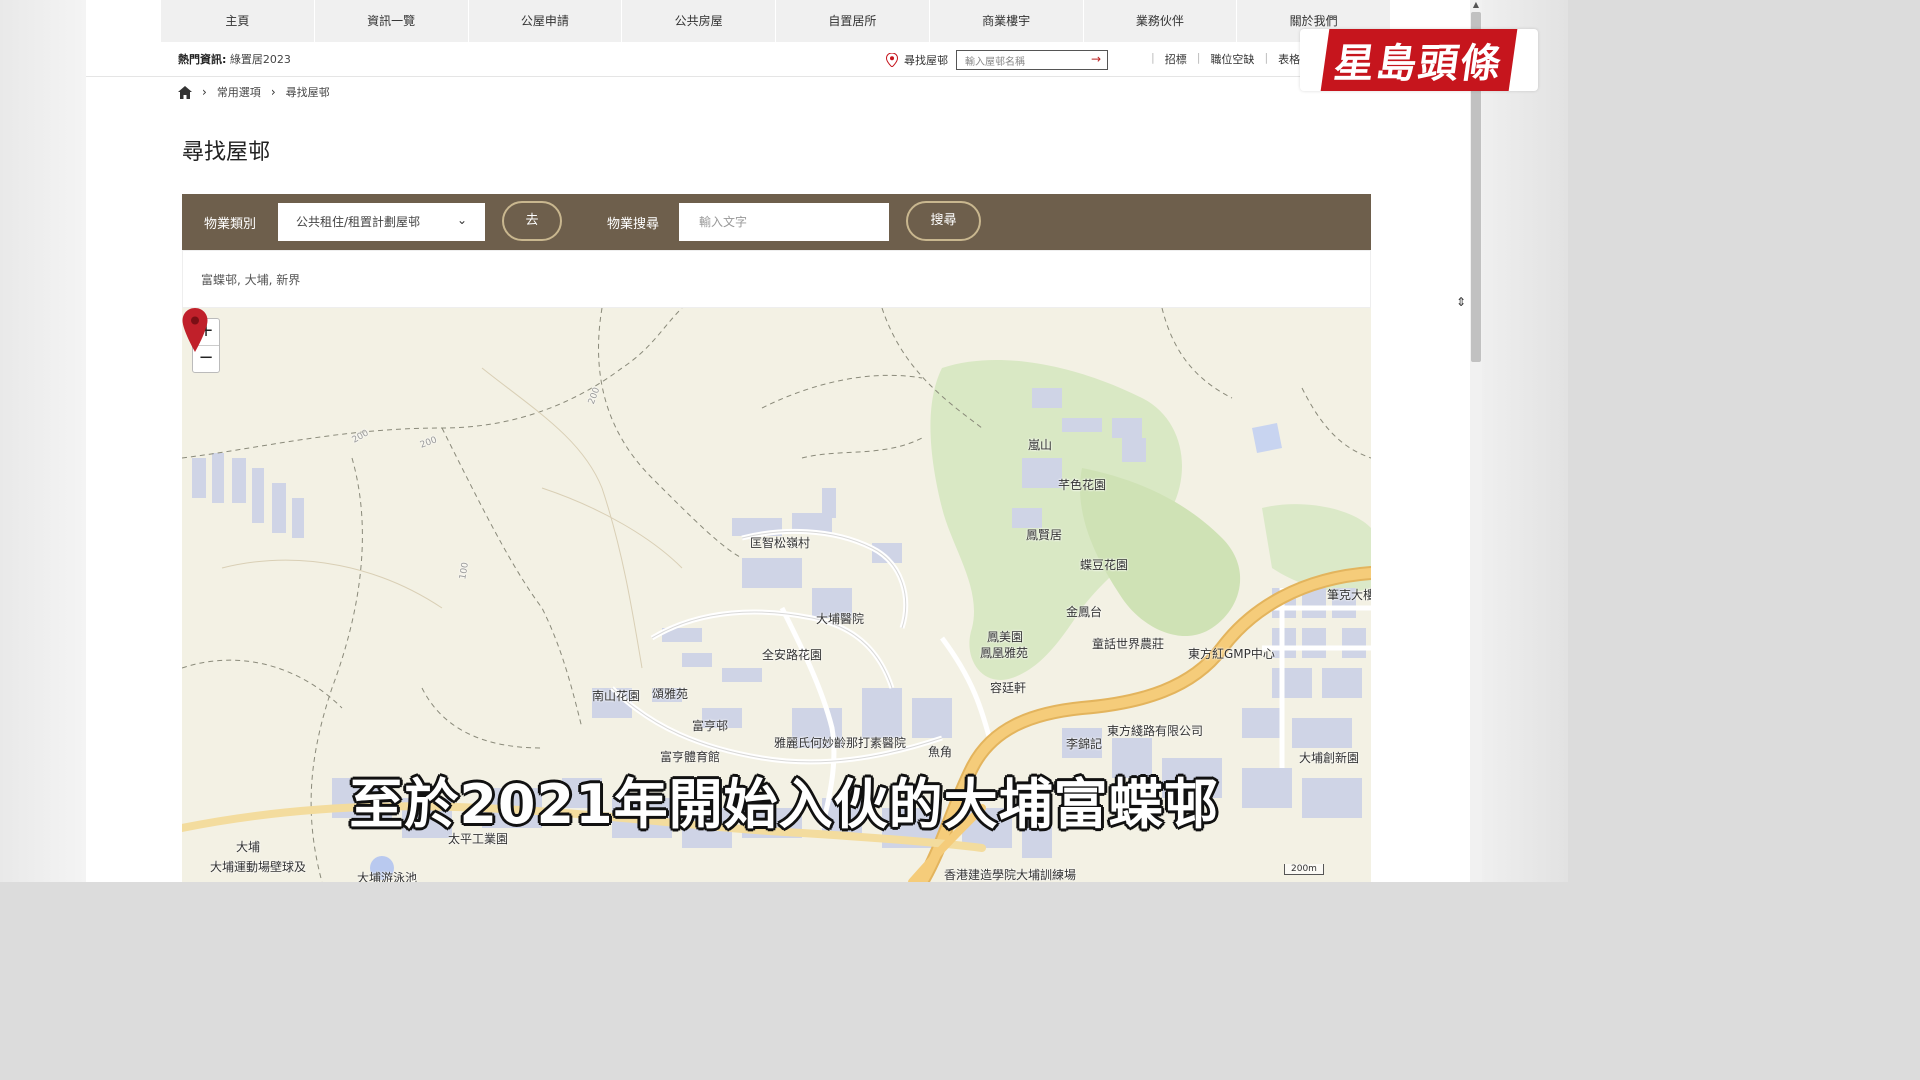 The image size is (1920, 1080). I want to click on nav-home-ownership: 自置居所, so click(853, 21).